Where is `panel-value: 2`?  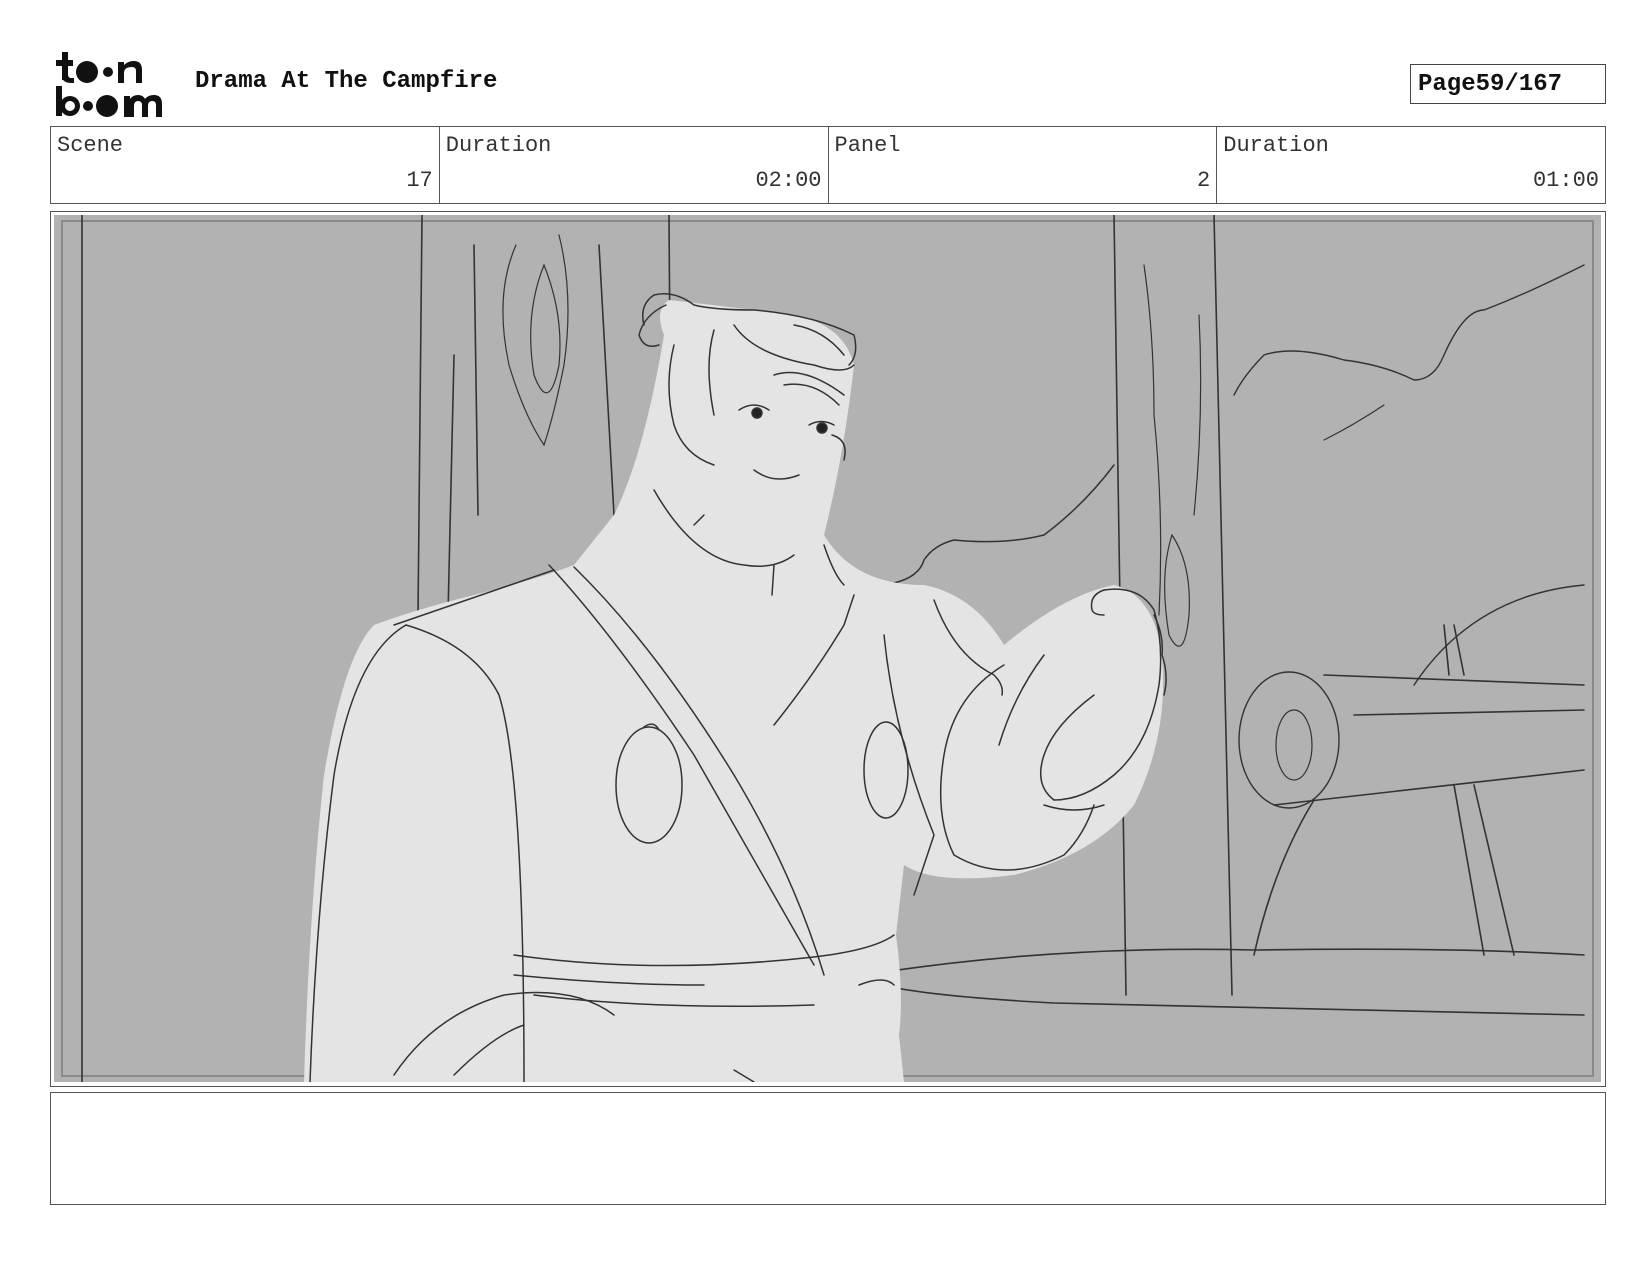
panel-value: 2 is located at coordinates (1204, 180).